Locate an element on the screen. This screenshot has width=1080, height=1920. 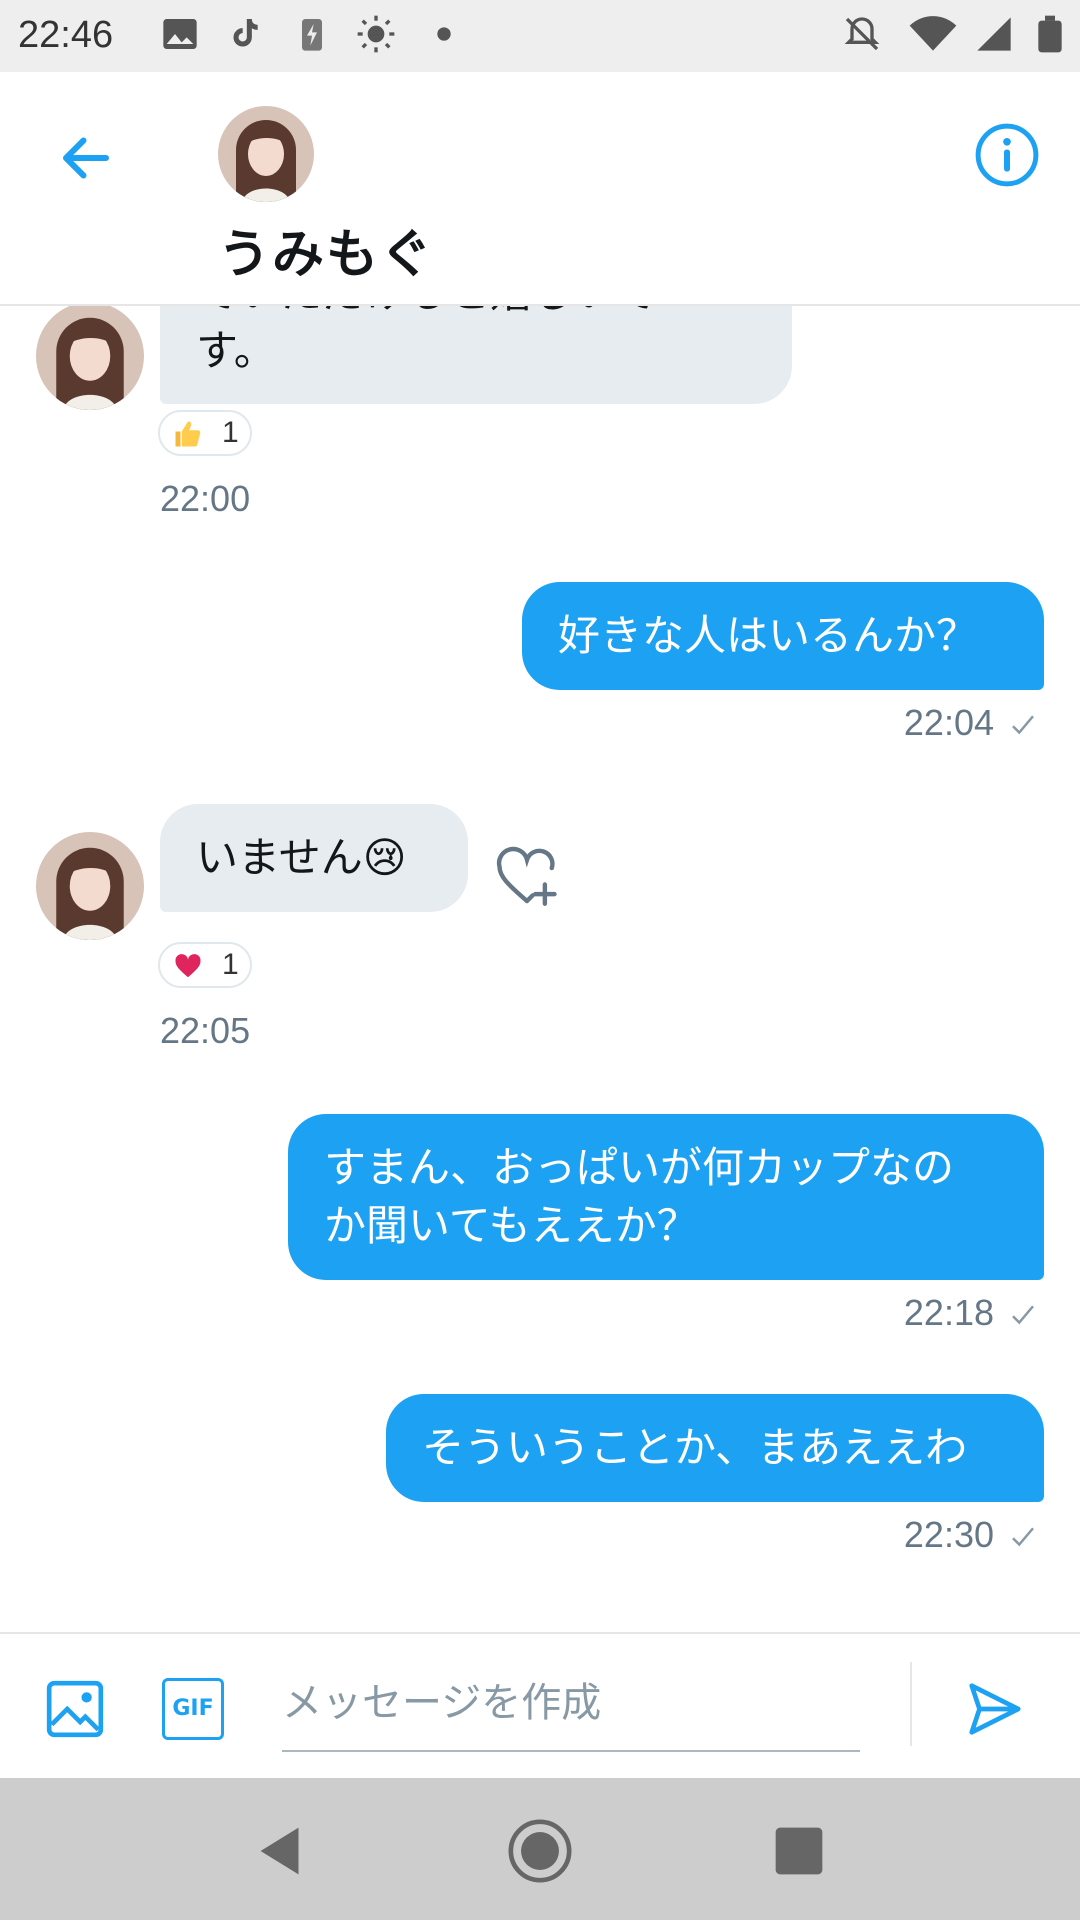
message-text: ていただけると嬉しいで is located at coordinates (476, 314).